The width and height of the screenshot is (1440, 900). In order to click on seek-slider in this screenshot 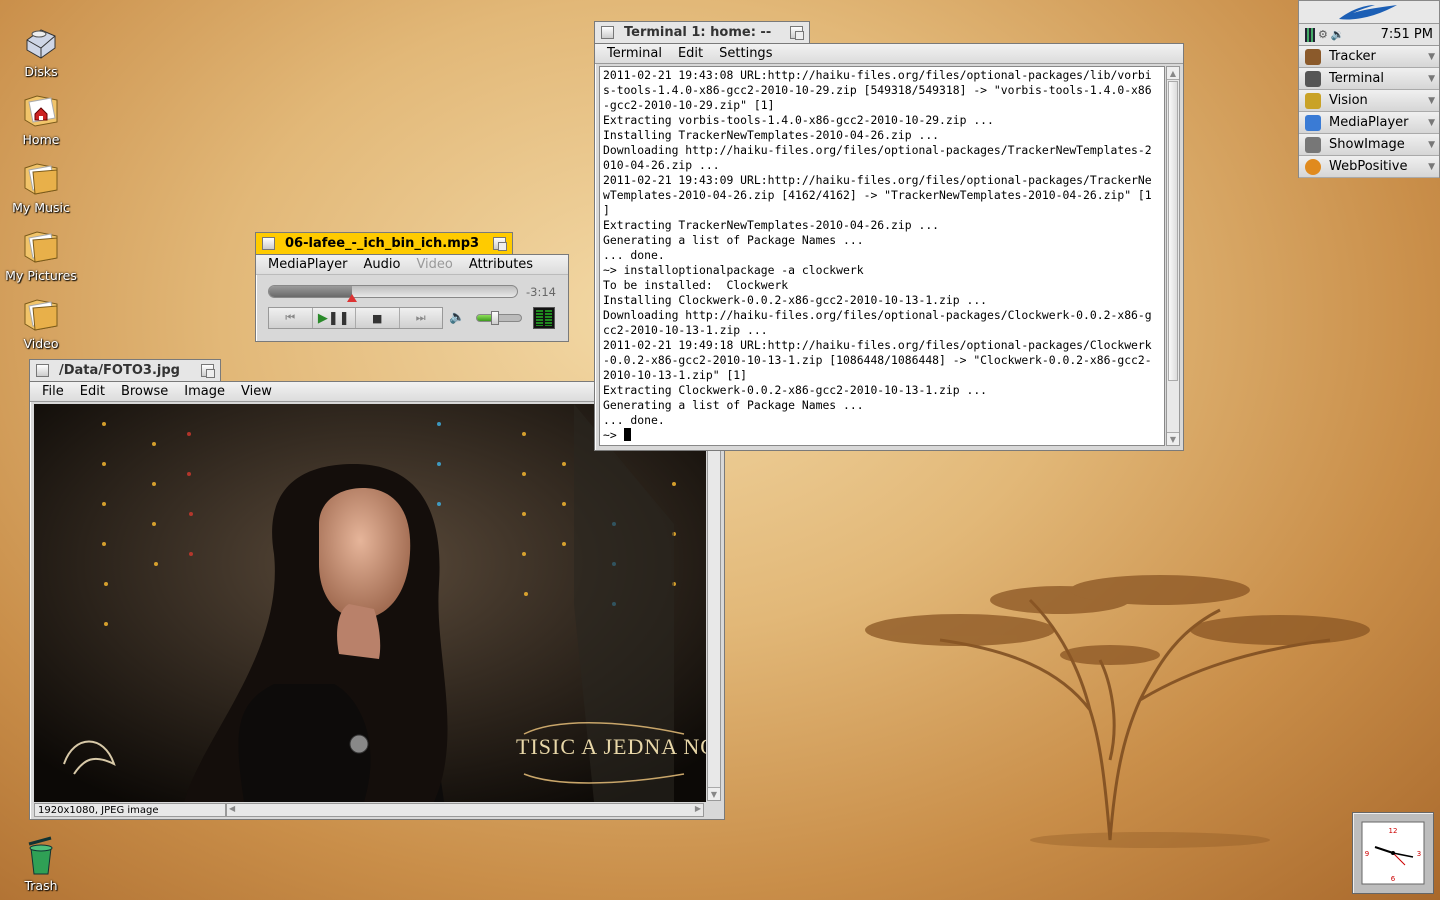, I will do `click(393, 293)`.